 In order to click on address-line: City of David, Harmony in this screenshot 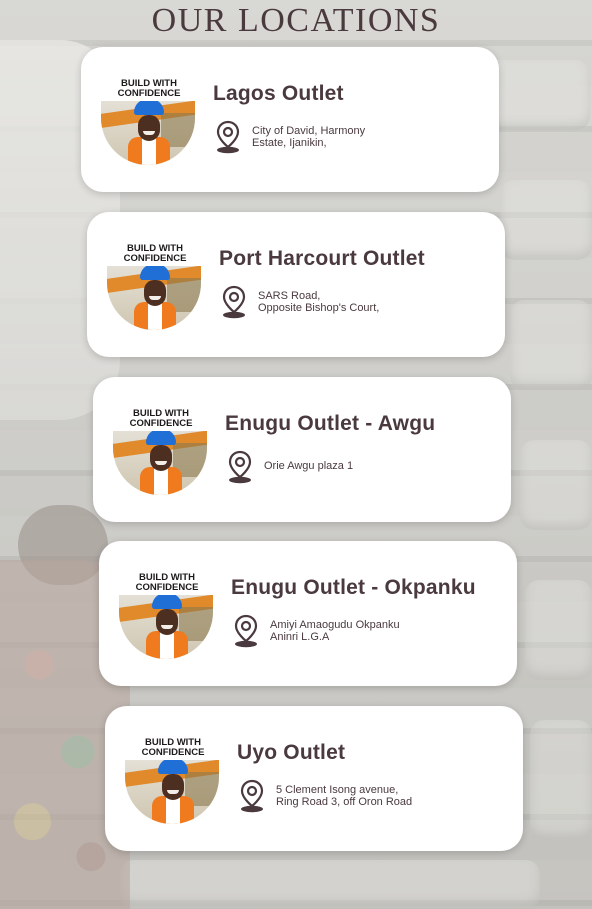, I will do `click(309, 131)`.